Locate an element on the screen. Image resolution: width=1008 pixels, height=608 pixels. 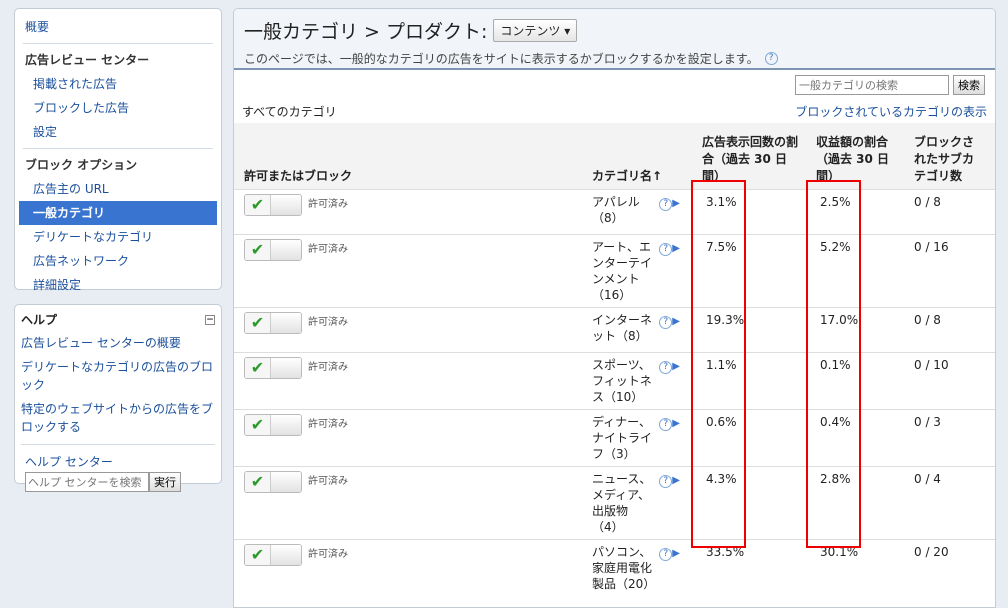
revenue-value: 5.2% is located at coordinates (835, 246).